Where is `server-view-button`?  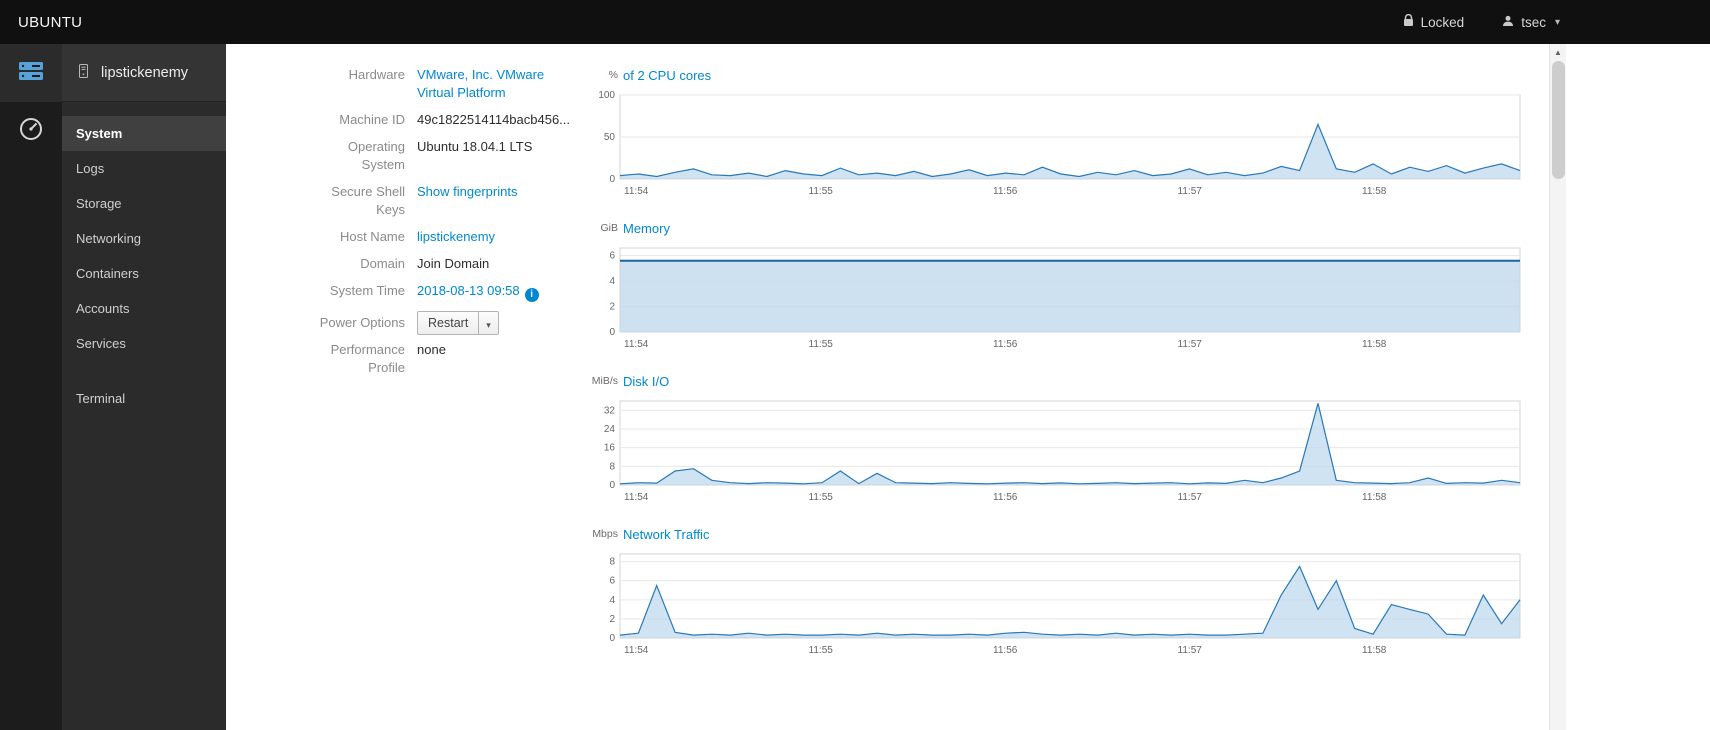
server-view-button is located at coordinates (31, 73).